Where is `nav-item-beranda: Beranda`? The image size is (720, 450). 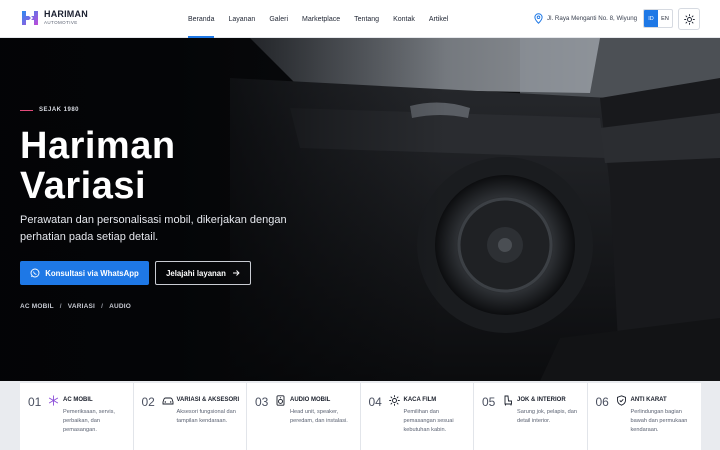
nav-item-beranda: Beranda is located at coordinates (201, 19).